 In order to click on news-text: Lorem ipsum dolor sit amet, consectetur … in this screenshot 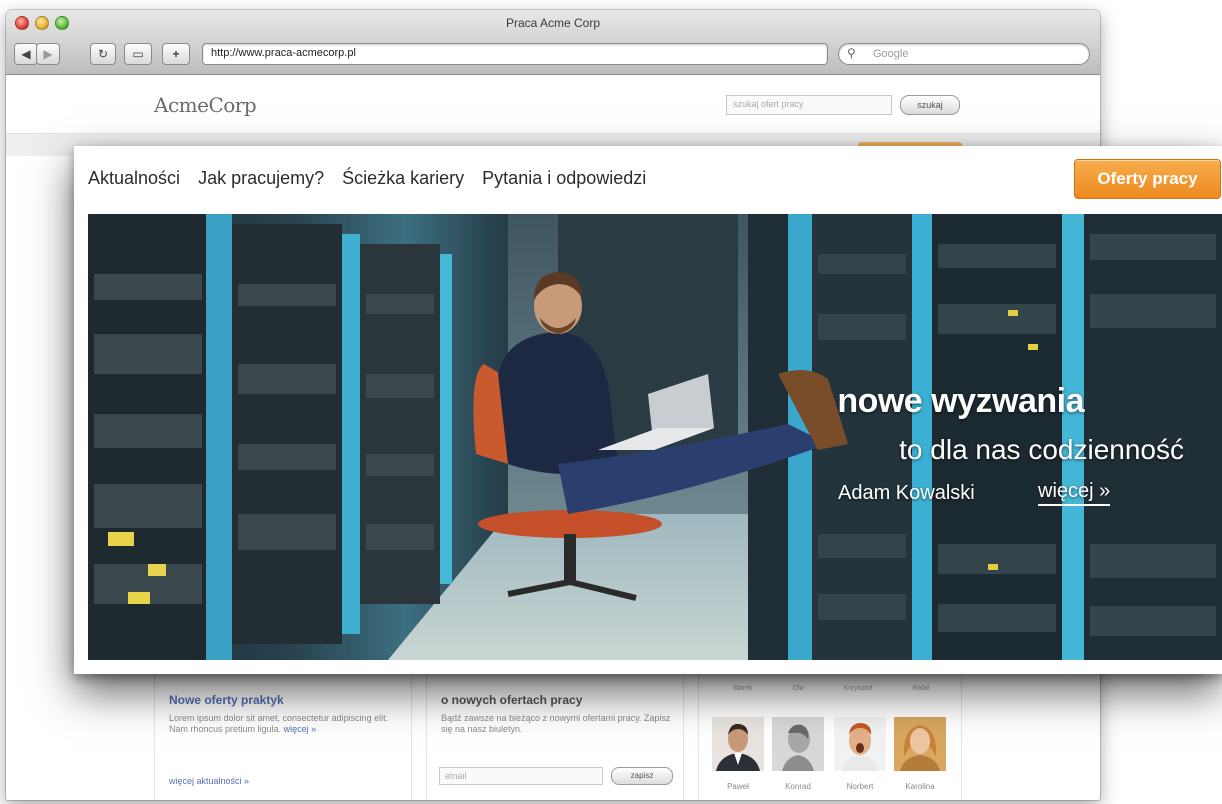, I will do `click(284, 724)`.